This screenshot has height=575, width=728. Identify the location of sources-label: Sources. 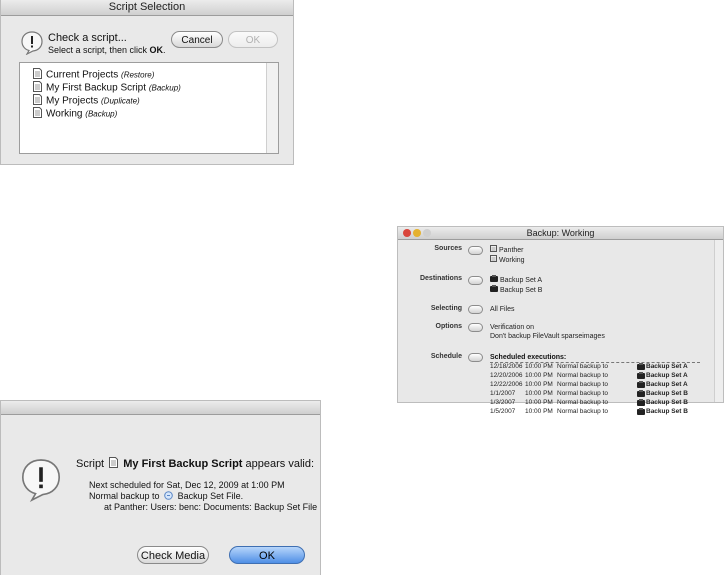
(448, 248).